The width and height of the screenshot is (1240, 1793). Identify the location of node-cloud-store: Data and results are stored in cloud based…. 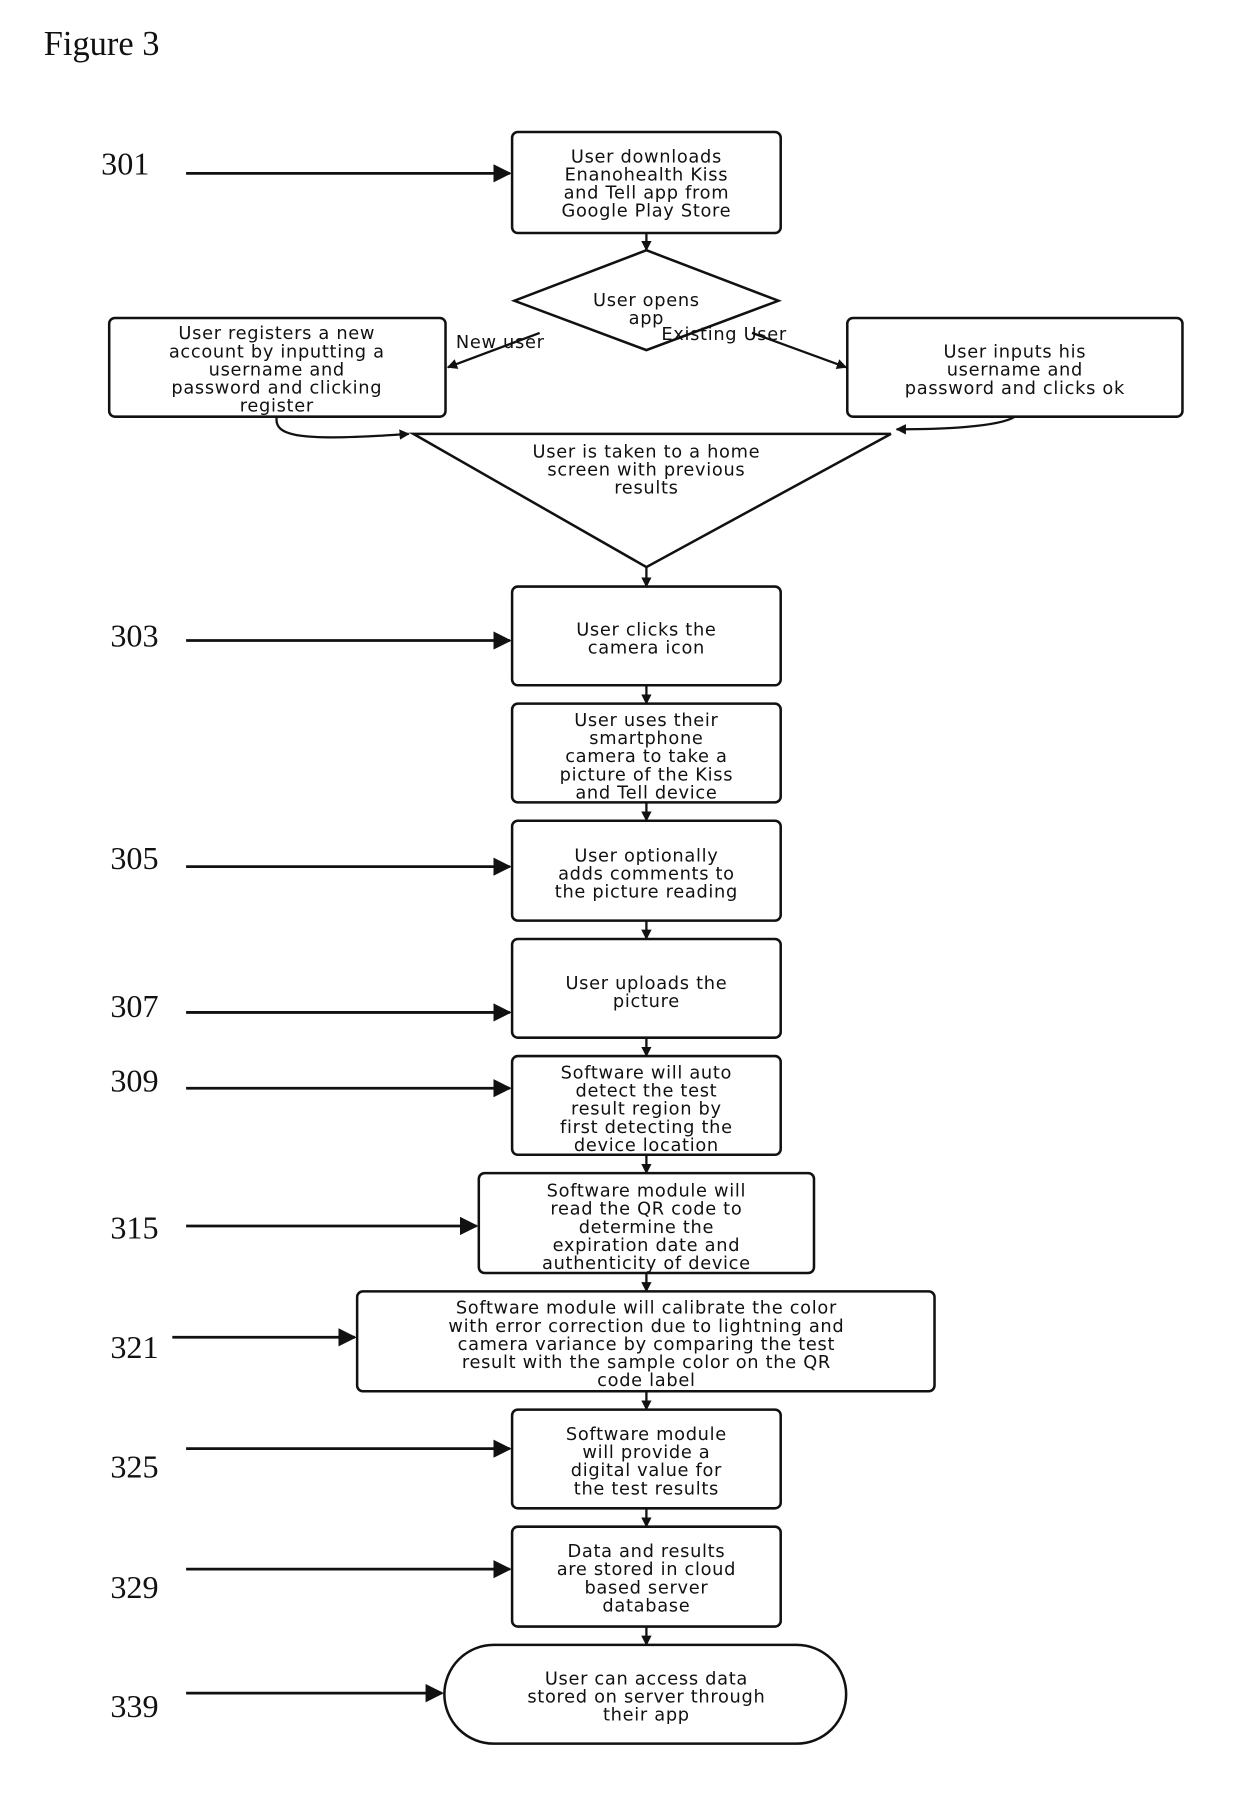
(646, 1576).